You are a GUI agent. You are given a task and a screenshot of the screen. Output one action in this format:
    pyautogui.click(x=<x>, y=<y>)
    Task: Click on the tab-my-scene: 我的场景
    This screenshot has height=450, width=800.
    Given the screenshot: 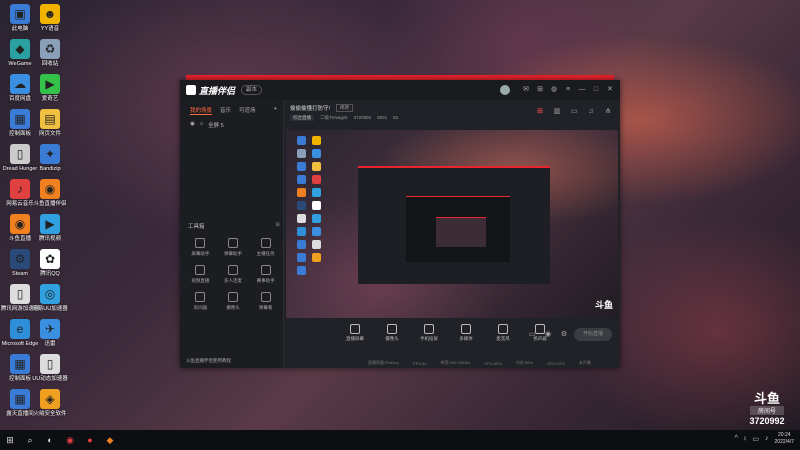 What is the action you would take?
    pyautogui.click(x=201, y=110)
    